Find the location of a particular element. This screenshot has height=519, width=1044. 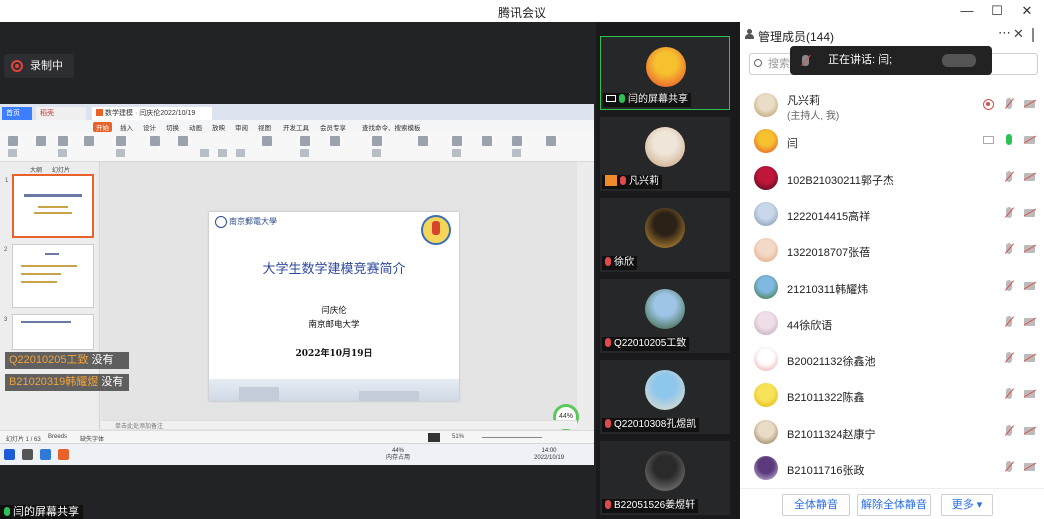

recording-indicator: 录制中 is located at coordinates (39, 66).